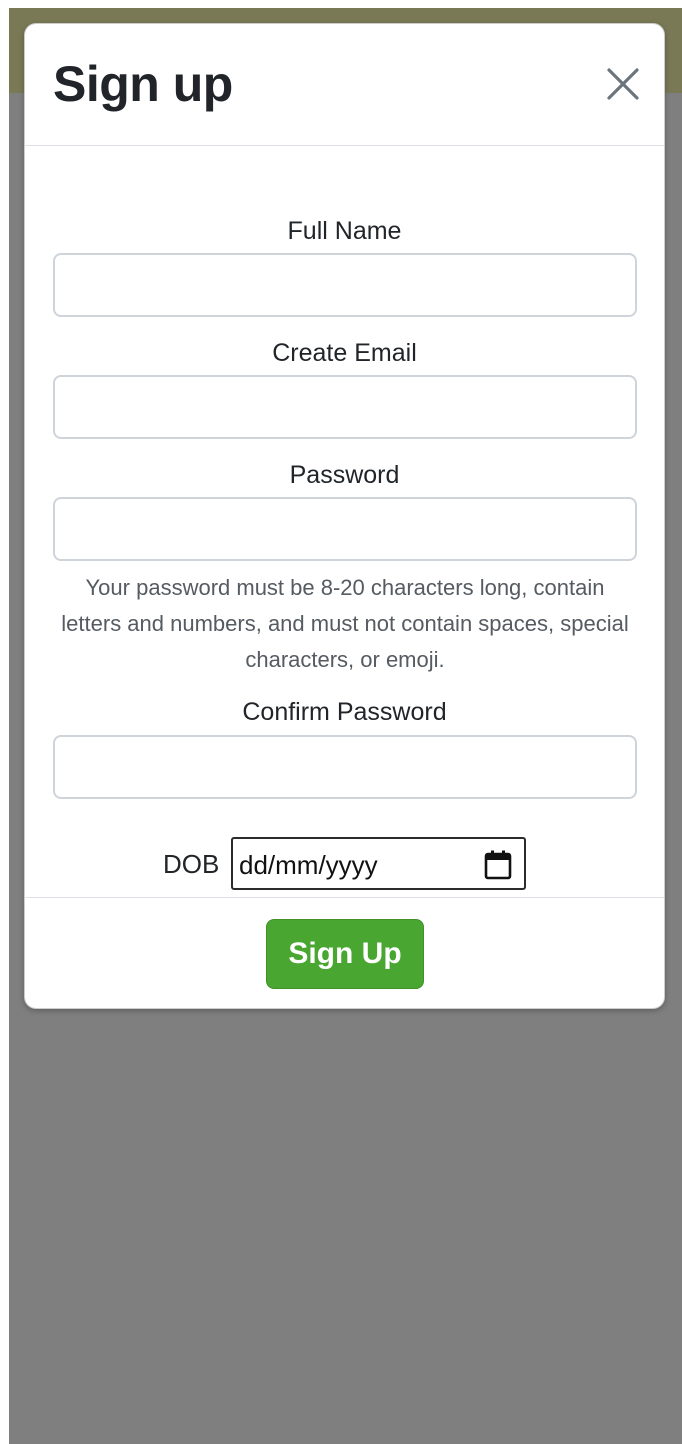  What do you see at coordinates (344, 85) in the screenshot?
I see `modal-header: Sign up` at bounding box center [344, 85].